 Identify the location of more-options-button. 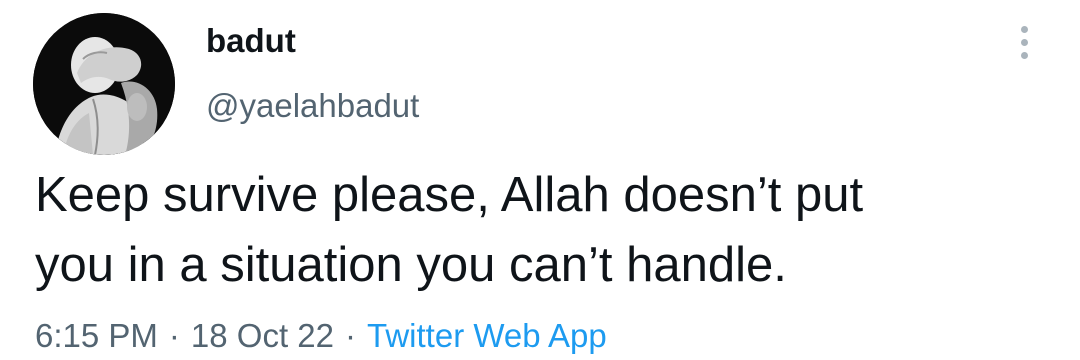
(1024, 42).